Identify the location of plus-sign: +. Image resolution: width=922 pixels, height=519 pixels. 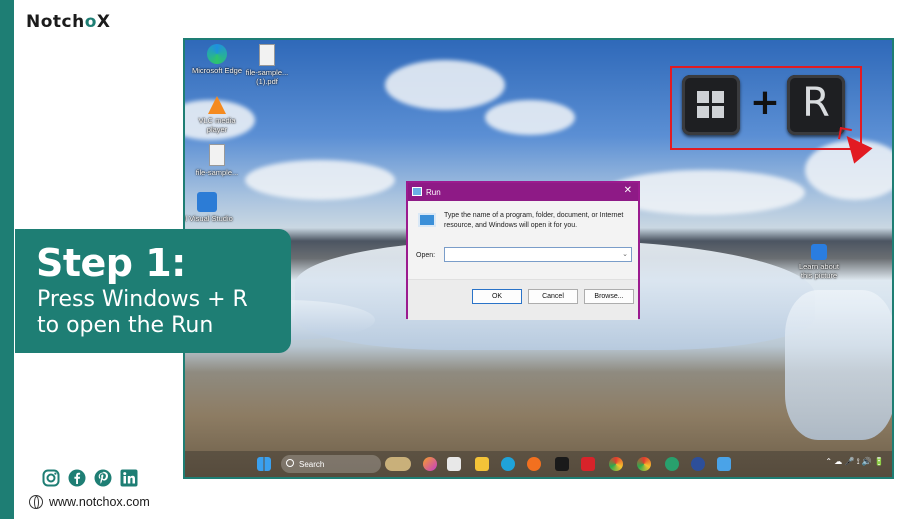
(765, 102).